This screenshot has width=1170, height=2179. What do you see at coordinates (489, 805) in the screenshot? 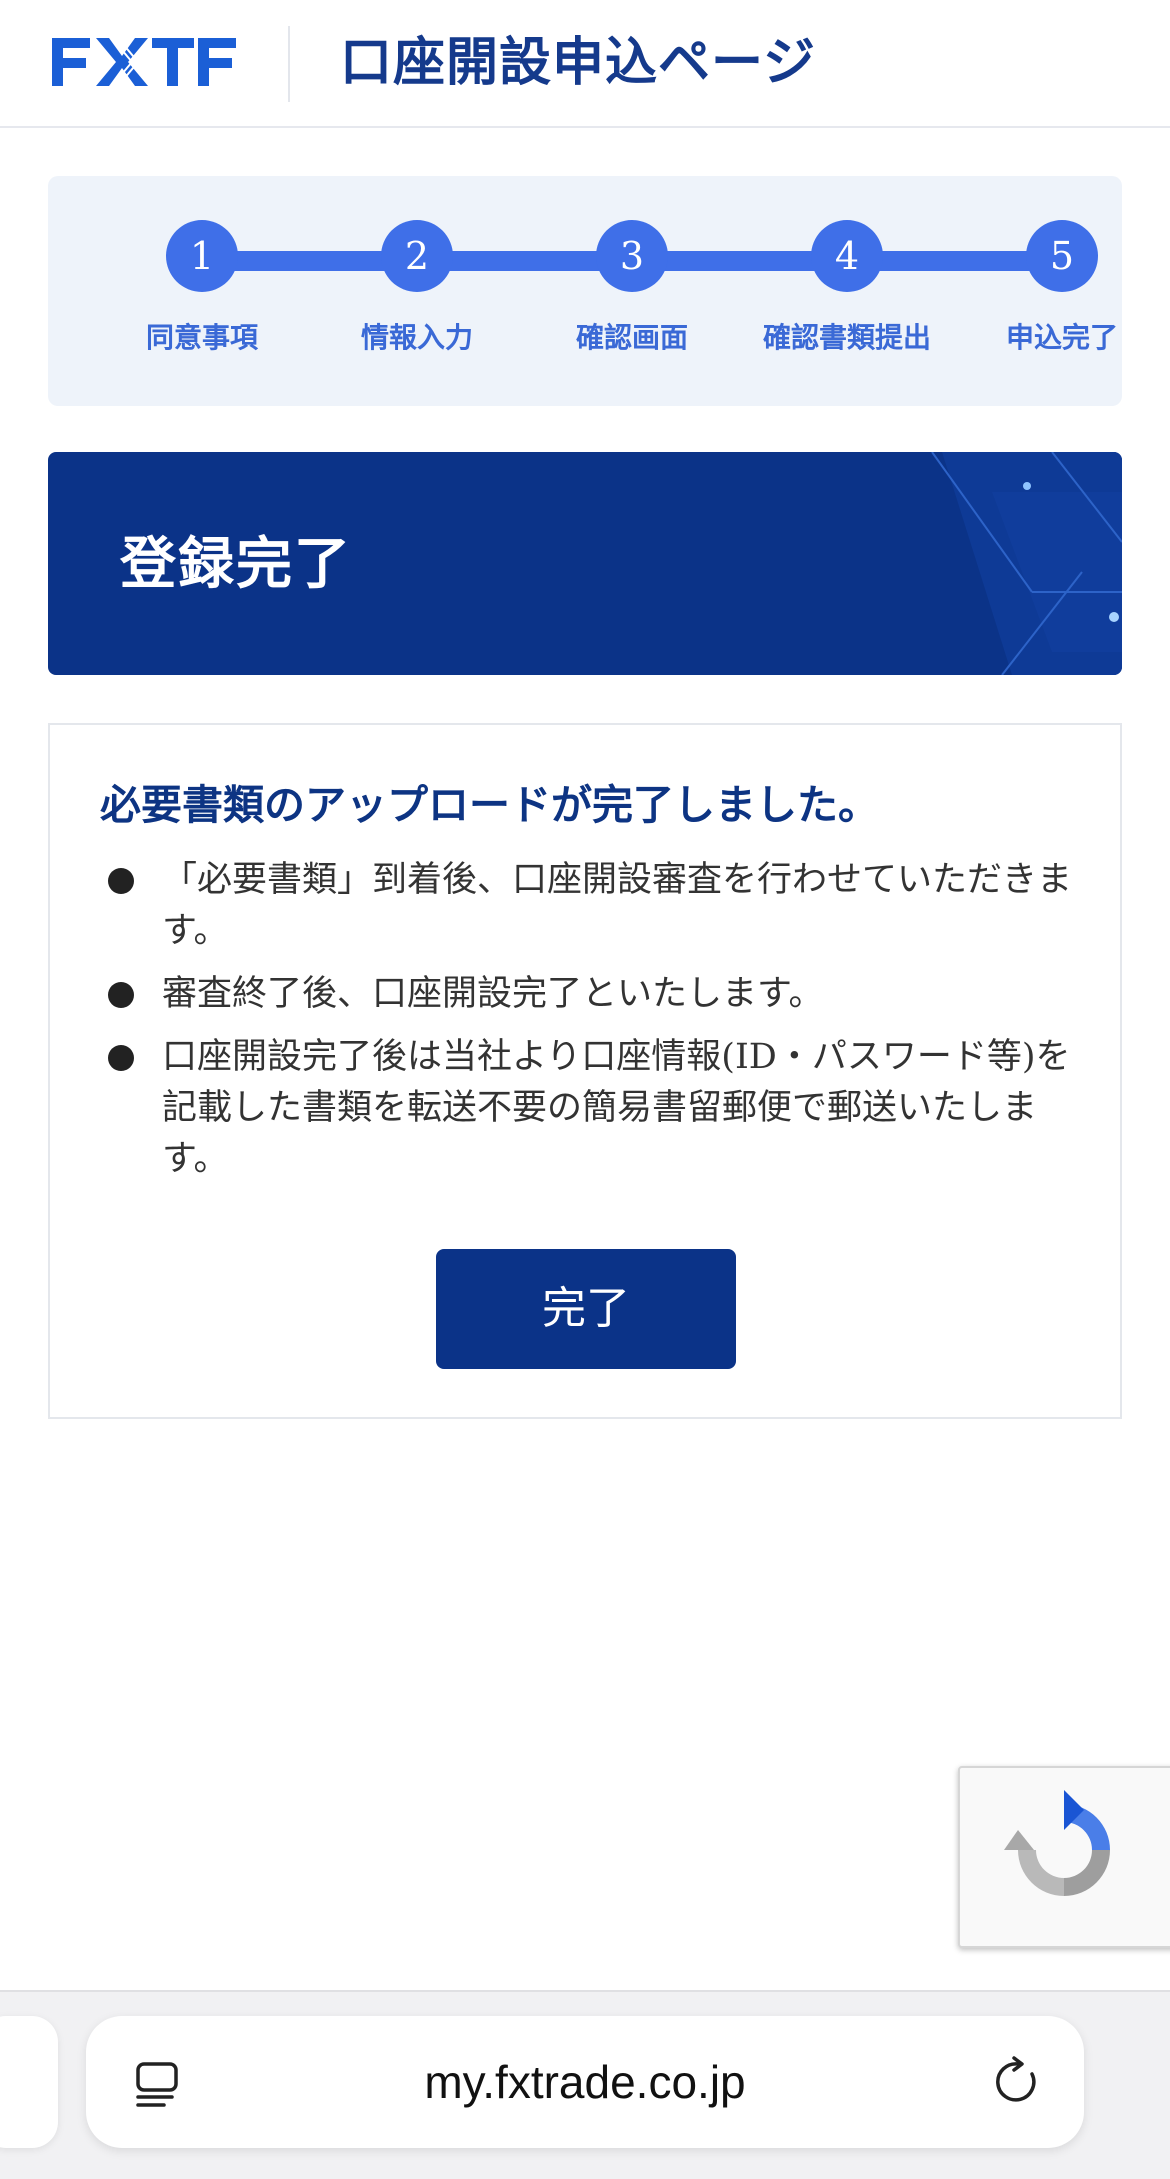
I see `completion-message-title: 必要書類のアップロードが完了しました。` at bounding box center [489, 805].